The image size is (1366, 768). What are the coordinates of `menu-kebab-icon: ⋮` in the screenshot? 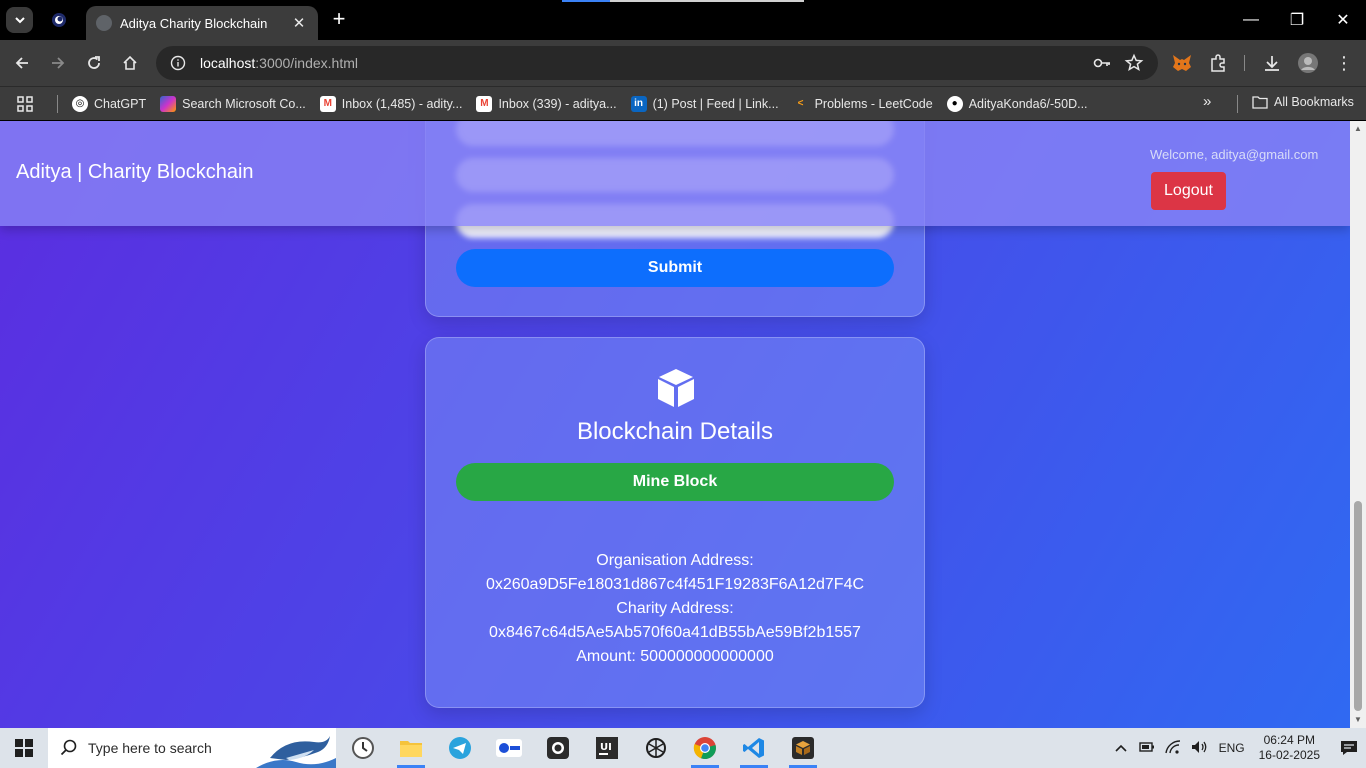 It's located at (1344, 63).